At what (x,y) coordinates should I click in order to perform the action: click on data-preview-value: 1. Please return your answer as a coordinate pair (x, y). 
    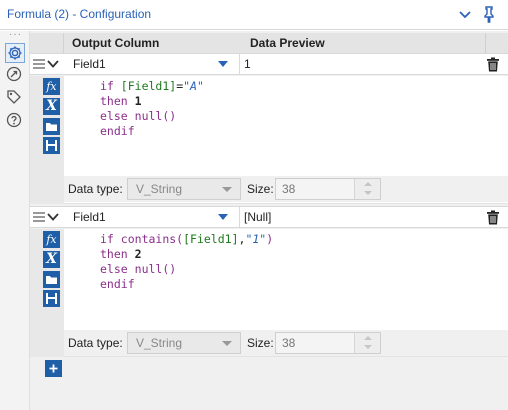
    Looking at the image, I should click on (247, 64).